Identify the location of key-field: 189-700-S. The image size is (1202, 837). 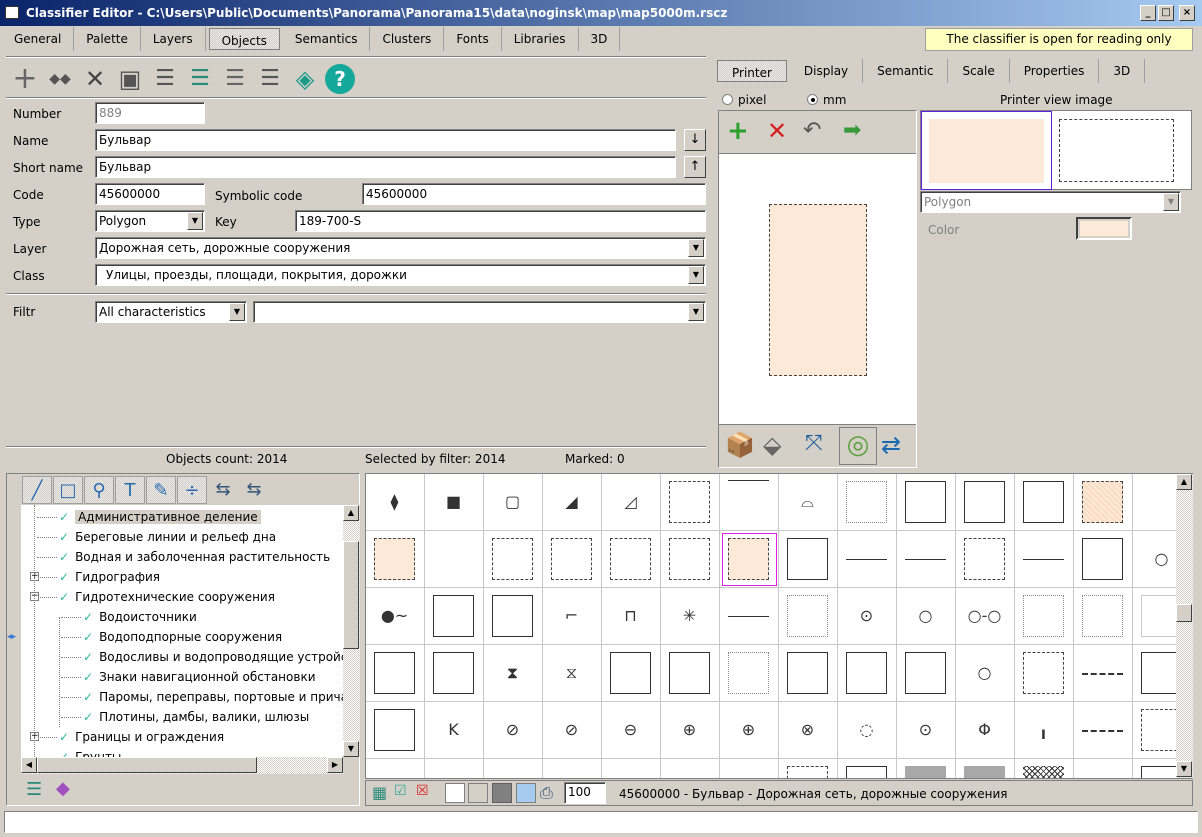
(500, 221).